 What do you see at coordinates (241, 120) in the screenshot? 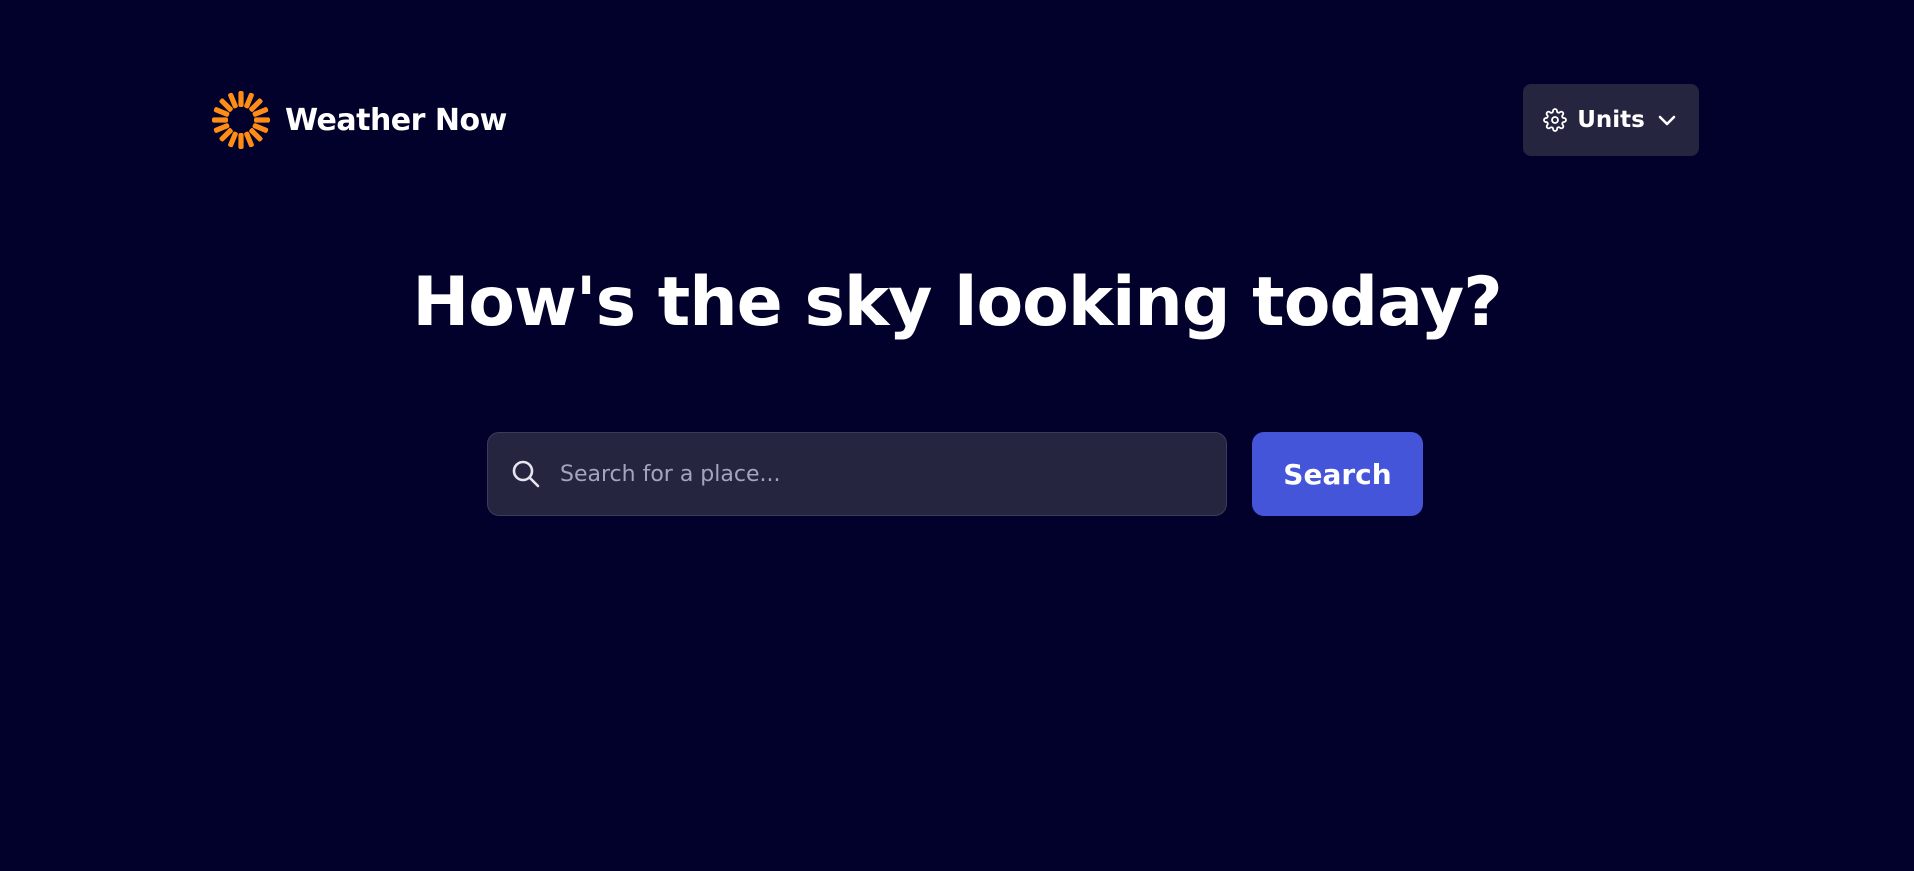
I see `sun-icon` at bounding box center [241, 120].